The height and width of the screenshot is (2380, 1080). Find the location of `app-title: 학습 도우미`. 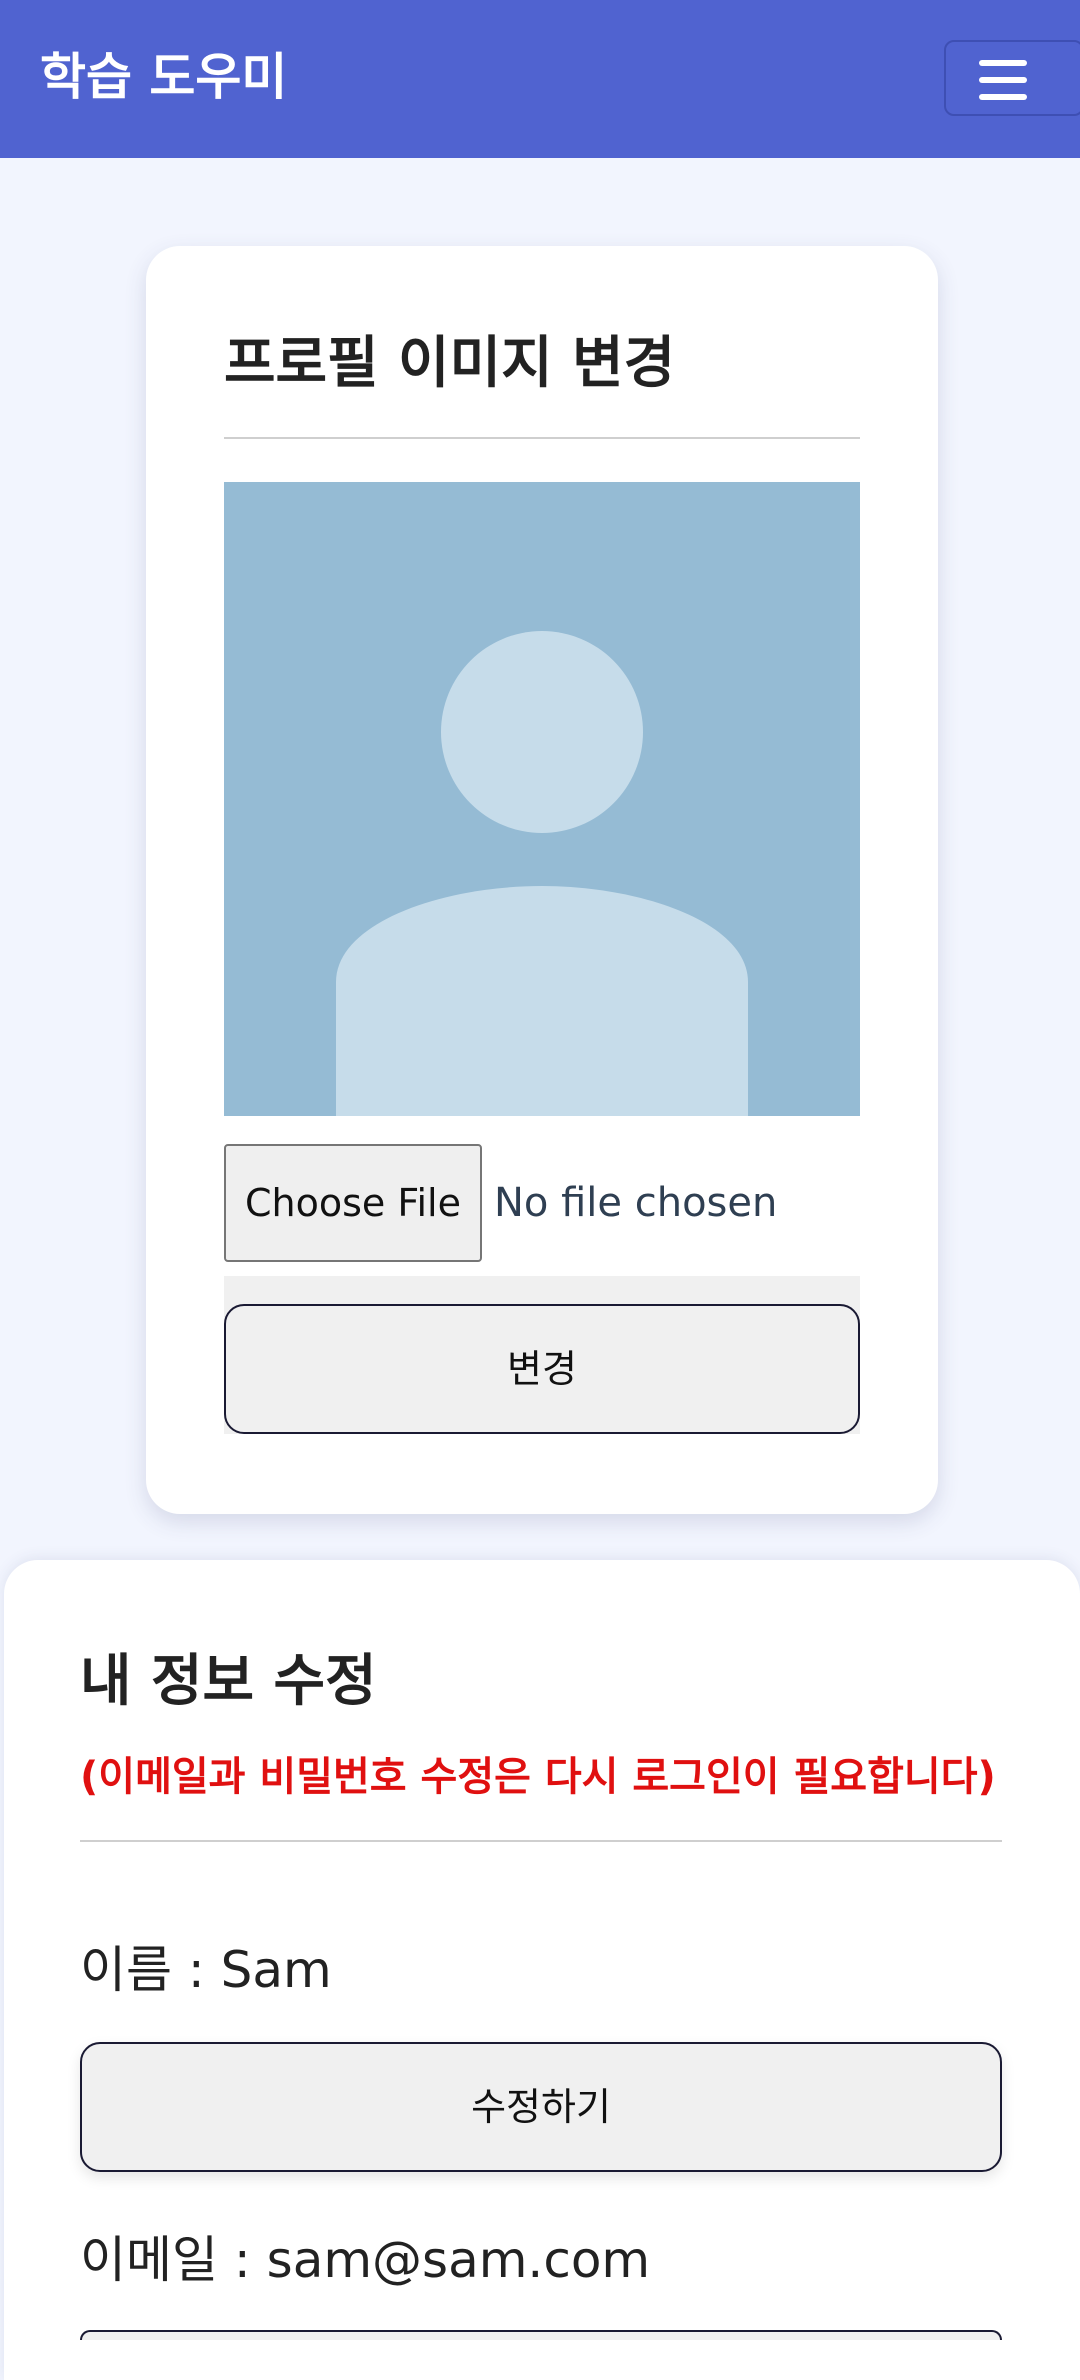

app-title: 학습 도우미 is located at coordinates (163, 77).